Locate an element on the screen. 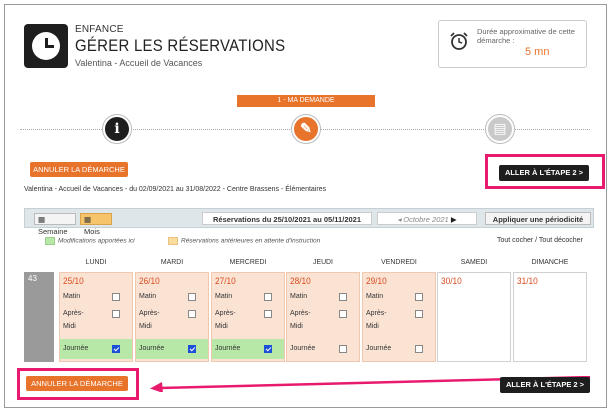 Image resolution: width=611 pixels, height=412 pixels. day-date: 28/10 is located at coordinates (300, 281).